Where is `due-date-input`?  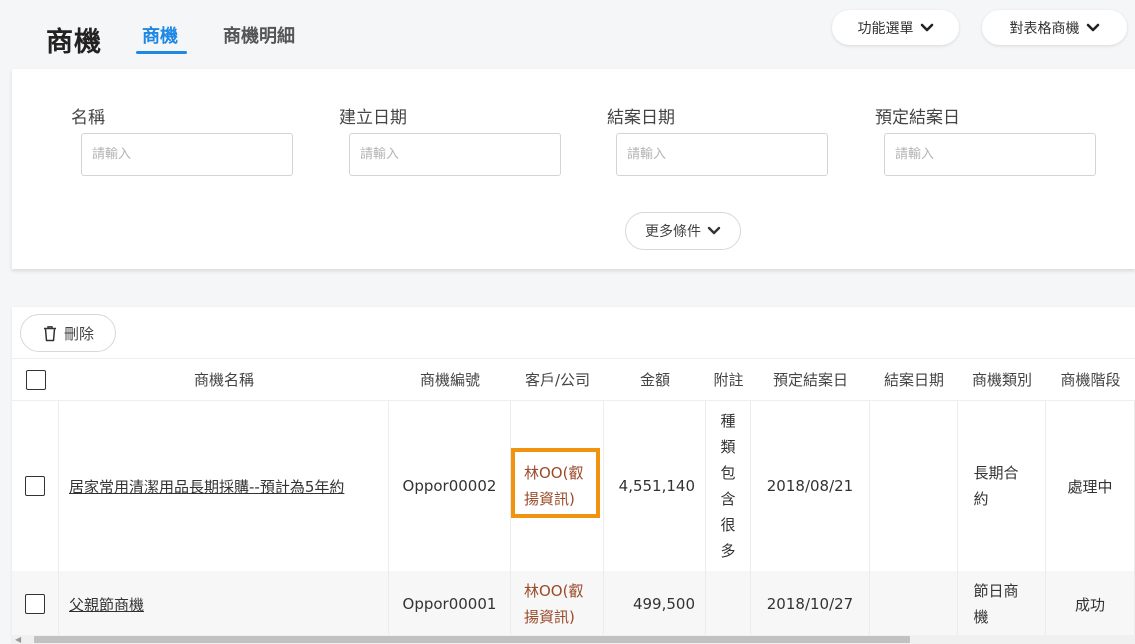 due-date-input is located at coordinates (990, 154).